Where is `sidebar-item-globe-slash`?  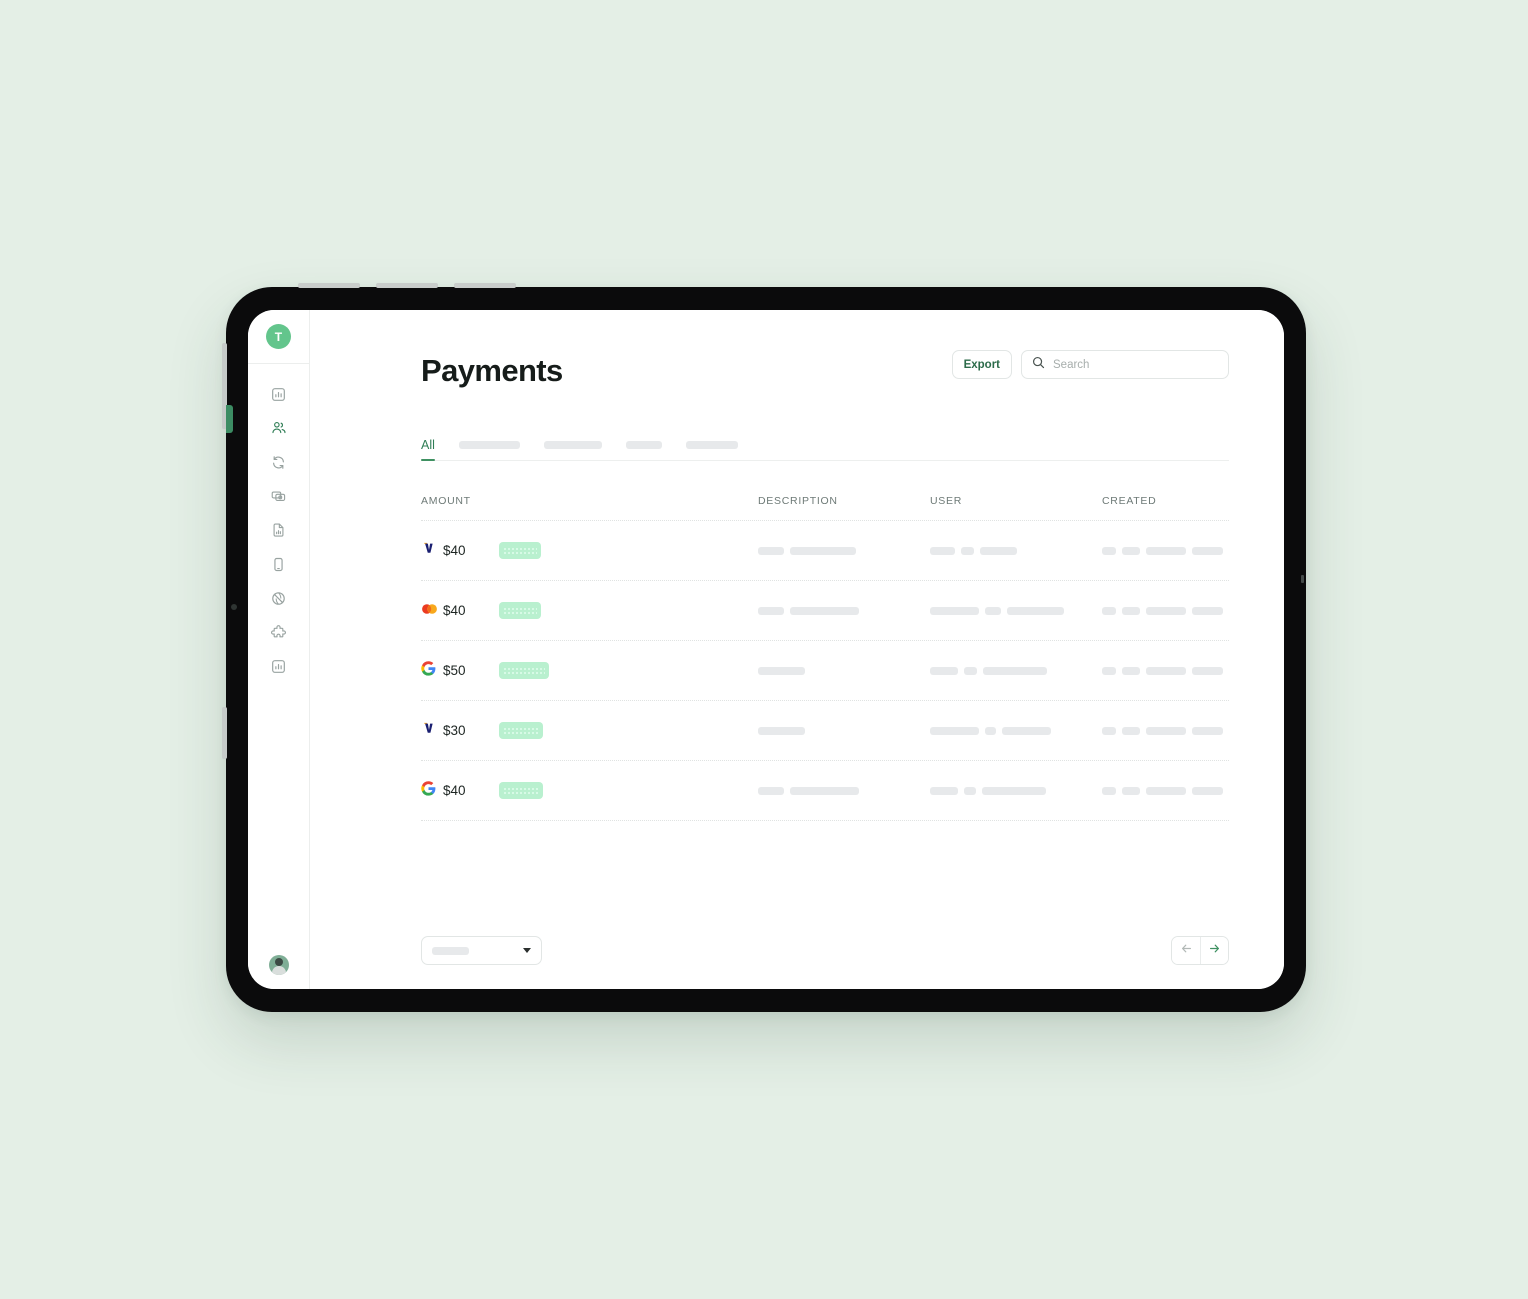
sidebar-item-globe-slash is located at coordinates (279, 598).